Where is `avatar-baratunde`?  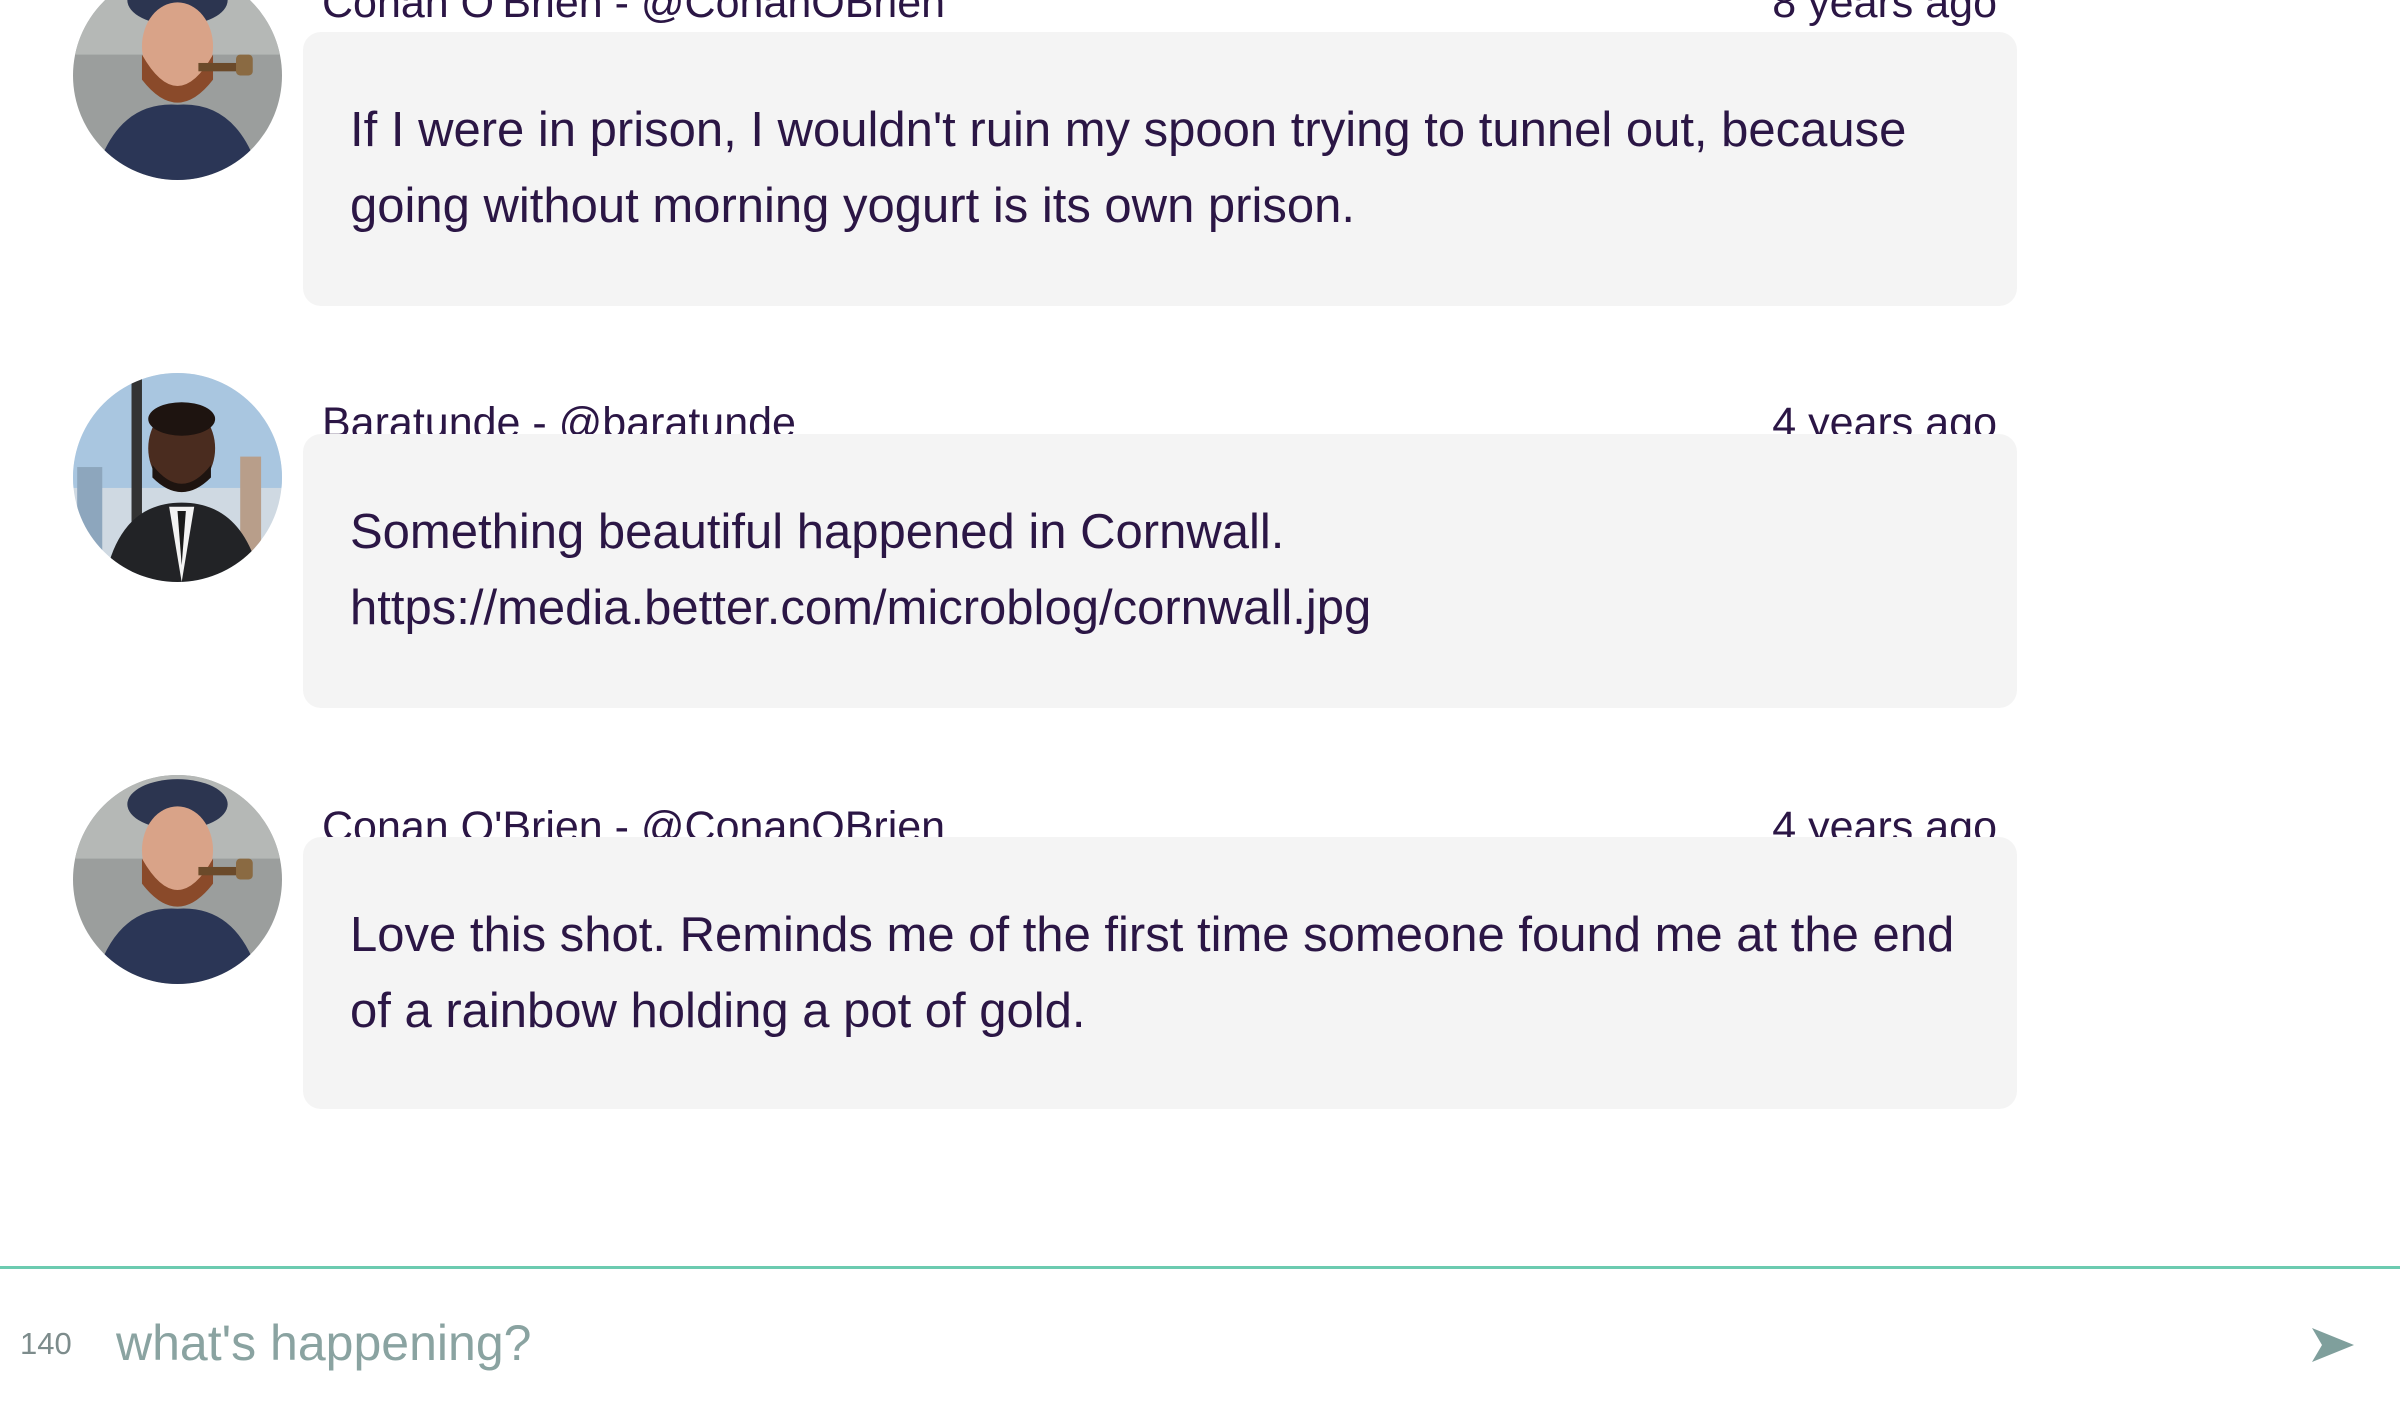
avatar-baratunde is located at coordinates (177, 477).